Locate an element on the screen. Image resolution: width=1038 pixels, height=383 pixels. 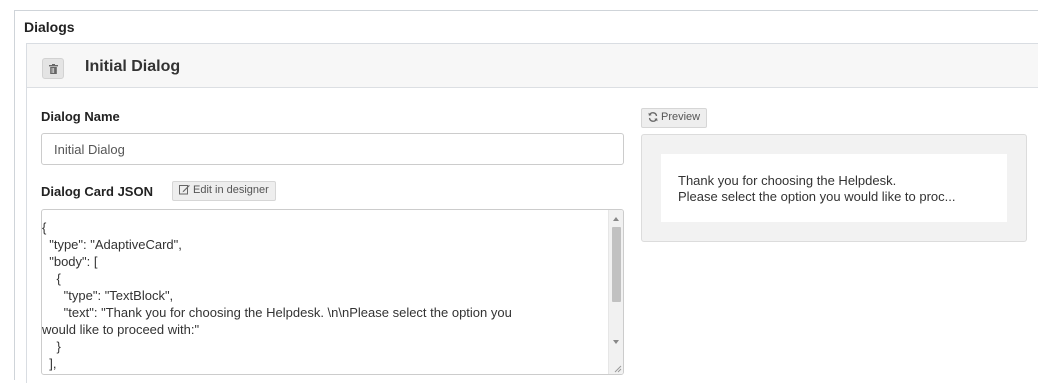
dialog-name-input is located at coordinates (332, 149).